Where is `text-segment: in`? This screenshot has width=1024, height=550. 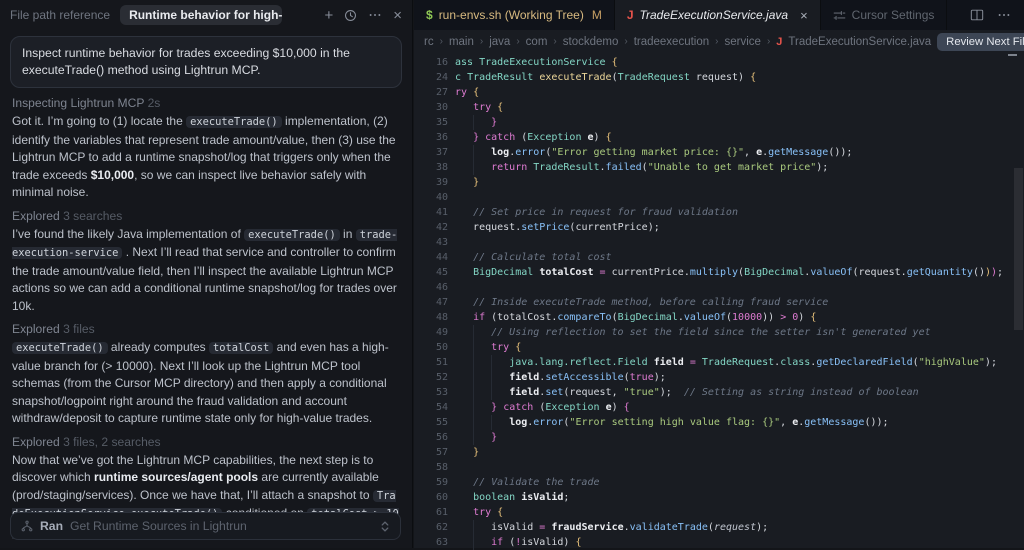
text-segment: in is located at coordinates (347, 233).